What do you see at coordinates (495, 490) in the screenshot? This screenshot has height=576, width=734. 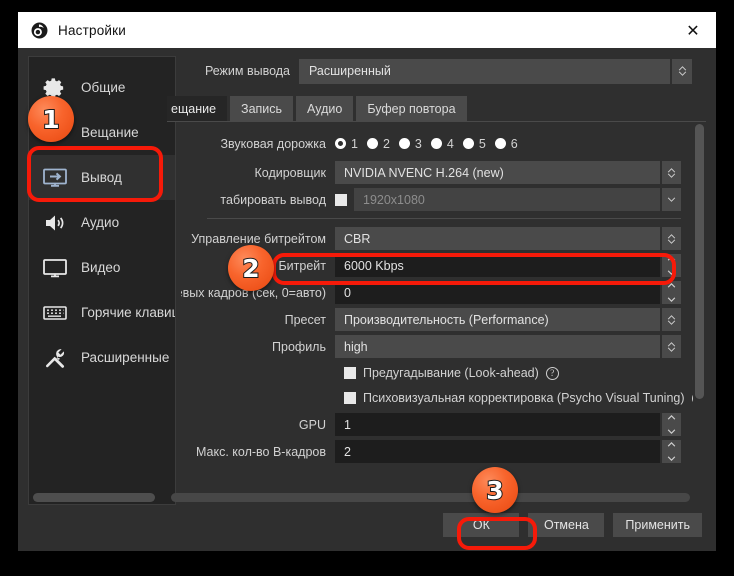 I see `annotation-badge-3: 3` at bounding box center [495, 490].